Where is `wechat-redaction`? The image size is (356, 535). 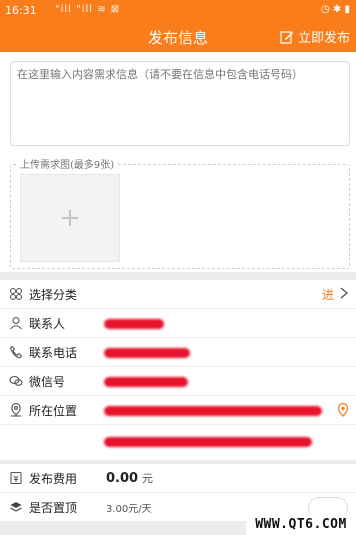
wechat-redaction is located at coordinates (146, 382).